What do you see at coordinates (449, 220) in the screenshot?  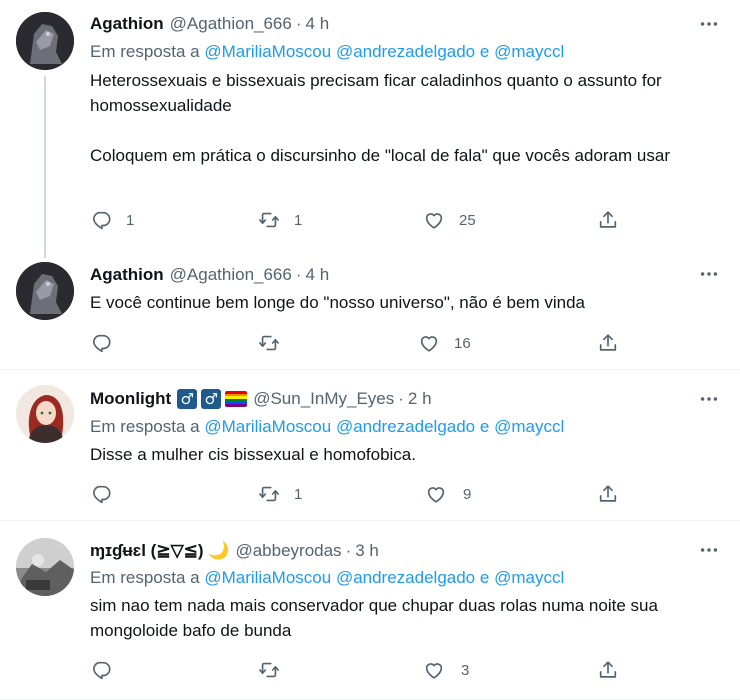 I see `like-button: 25` at bounding box center [449, 220].